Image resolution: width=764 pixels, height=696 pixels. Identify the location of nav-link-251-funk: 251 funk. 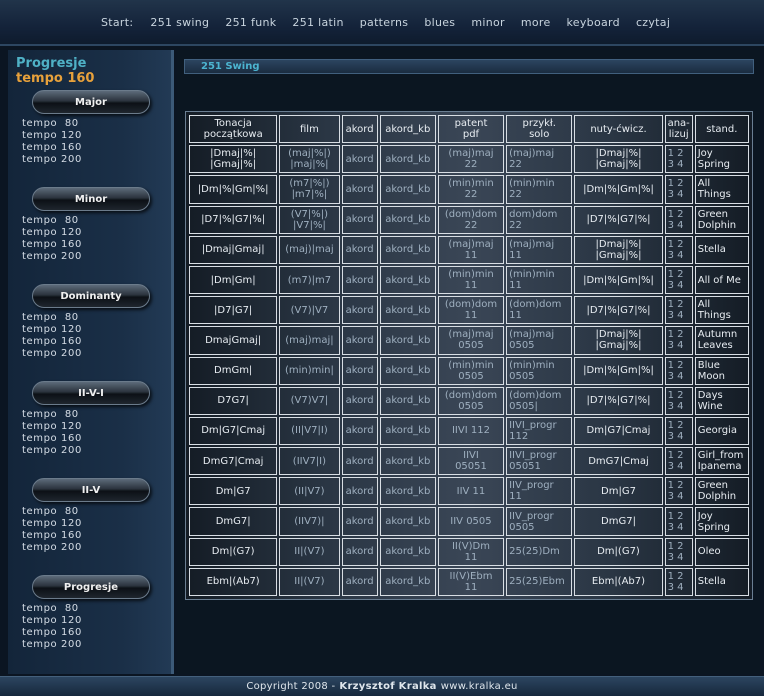
(250, 22).